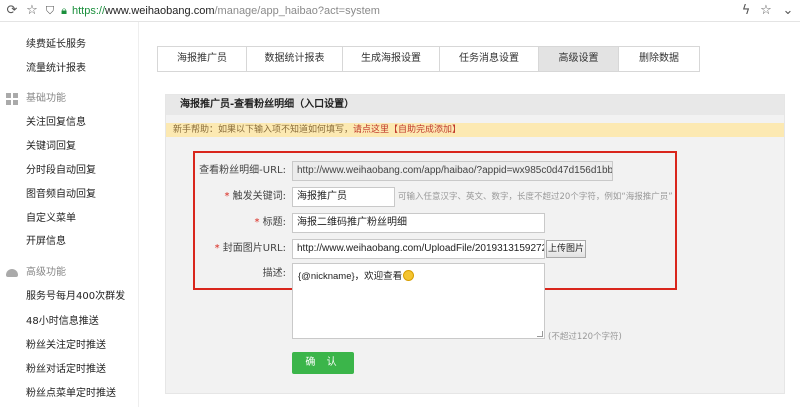 This screenshot has width=800, height=407. I want to click on sidebar-item-keyword-reply: 关键词回复, so click(51, 147).